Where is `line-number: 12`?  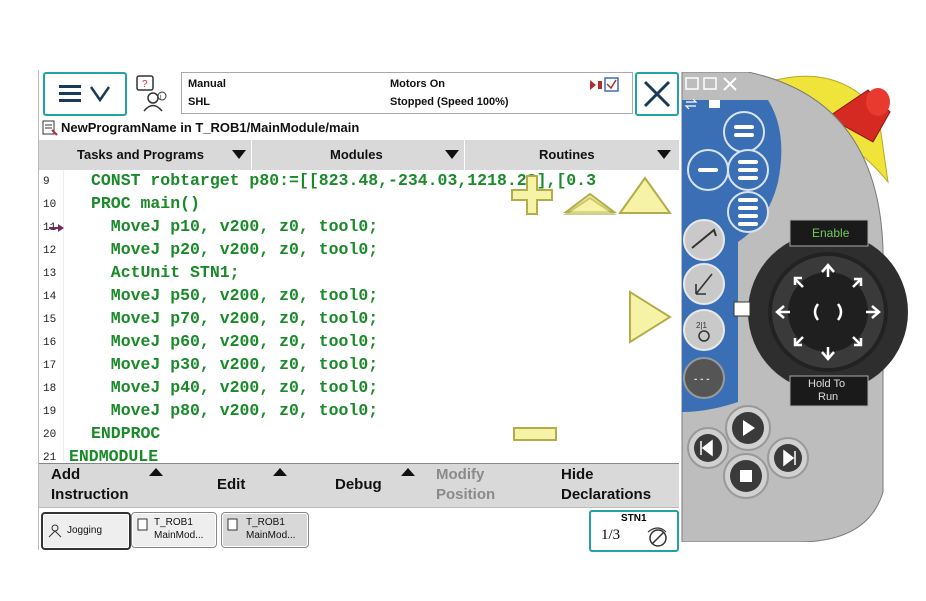
line-number: 12 is located at coordinates (50, 251).